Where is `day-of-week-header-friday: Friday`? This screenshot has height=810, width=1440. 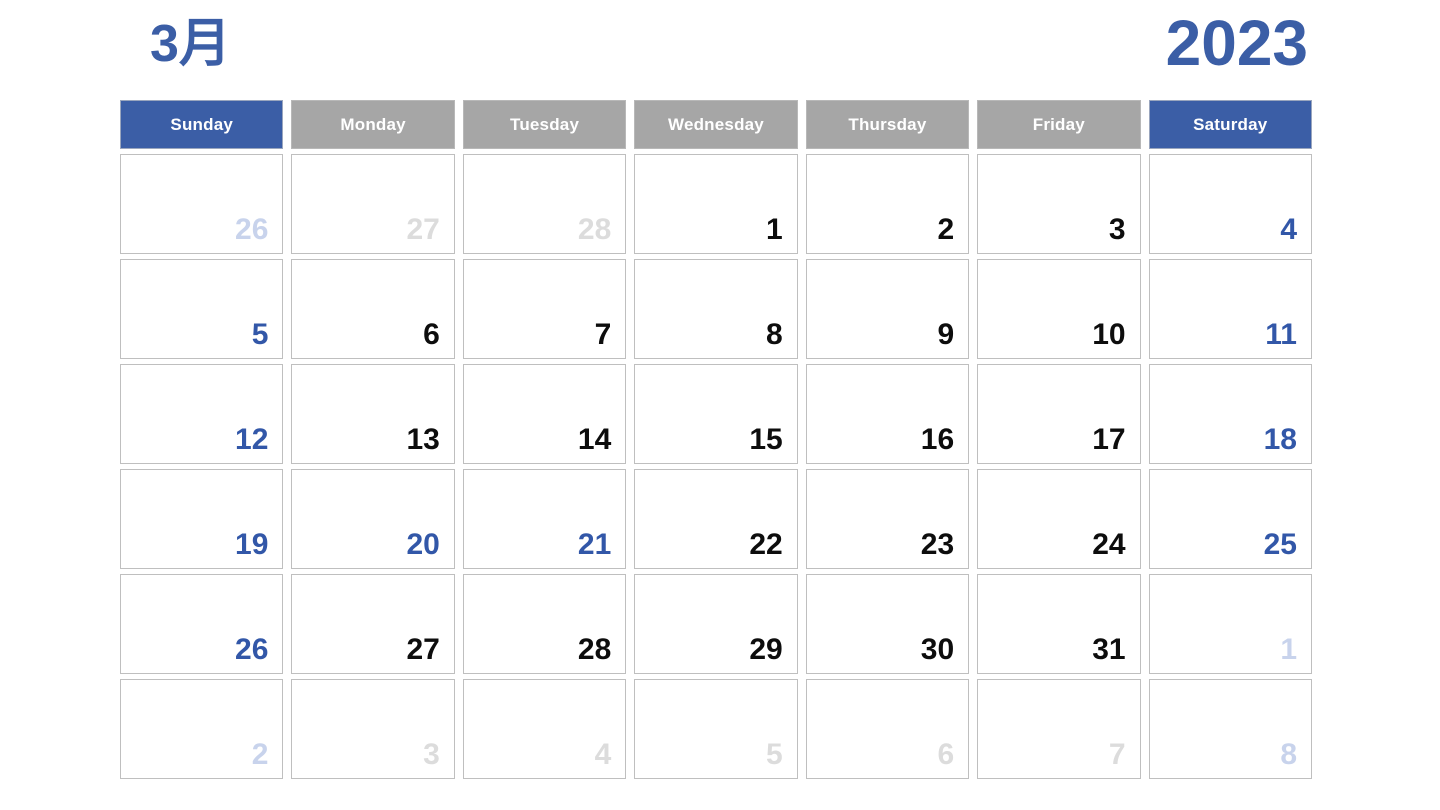 day-of-week-header-friday: Friday is located at coordinates (1059, 124).